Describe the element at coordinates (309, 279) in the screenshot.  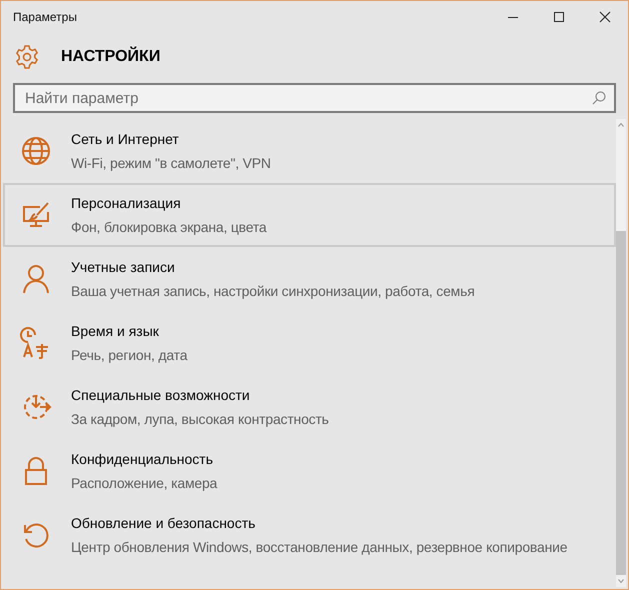
I see `category-item: Учетные записи Ваша учетная запись, настройки синхронизации, работа, семья` at that location.